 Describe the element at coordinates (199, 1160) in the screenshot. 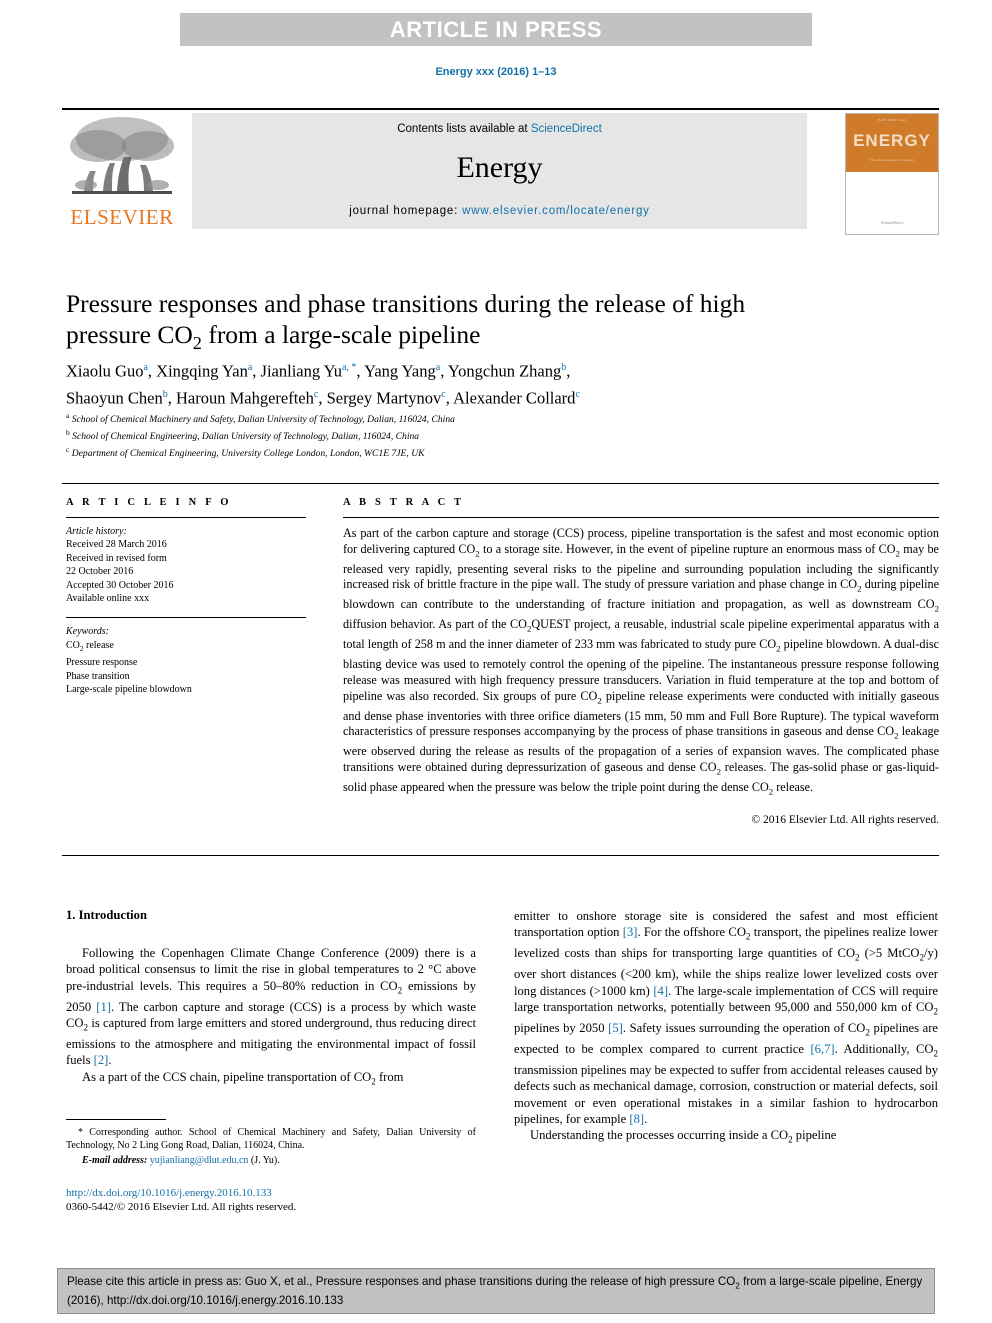

I see `email-link: yujianliang@dlut.edu.cn` at that location.